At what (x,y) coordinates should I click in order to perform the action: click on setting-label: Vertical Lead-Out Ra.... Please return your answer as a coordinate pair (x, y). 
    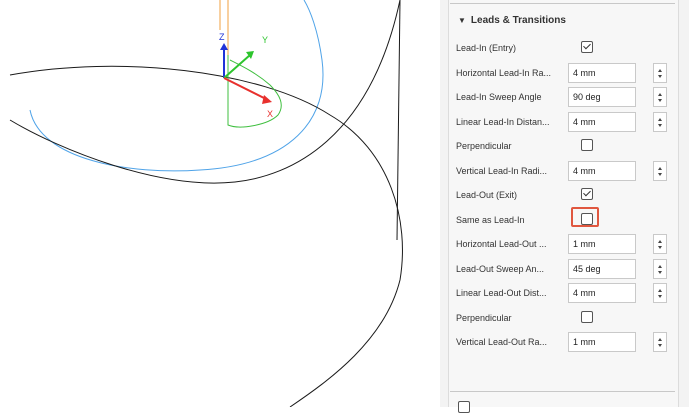
    Looking at the image, I should click on (502, 342).